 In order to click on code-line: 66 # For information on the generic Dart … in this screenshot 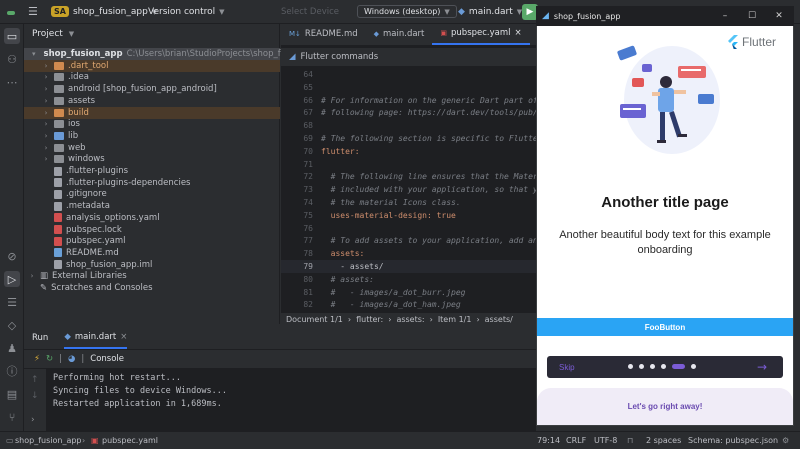, I will do `click(408, 100)`.